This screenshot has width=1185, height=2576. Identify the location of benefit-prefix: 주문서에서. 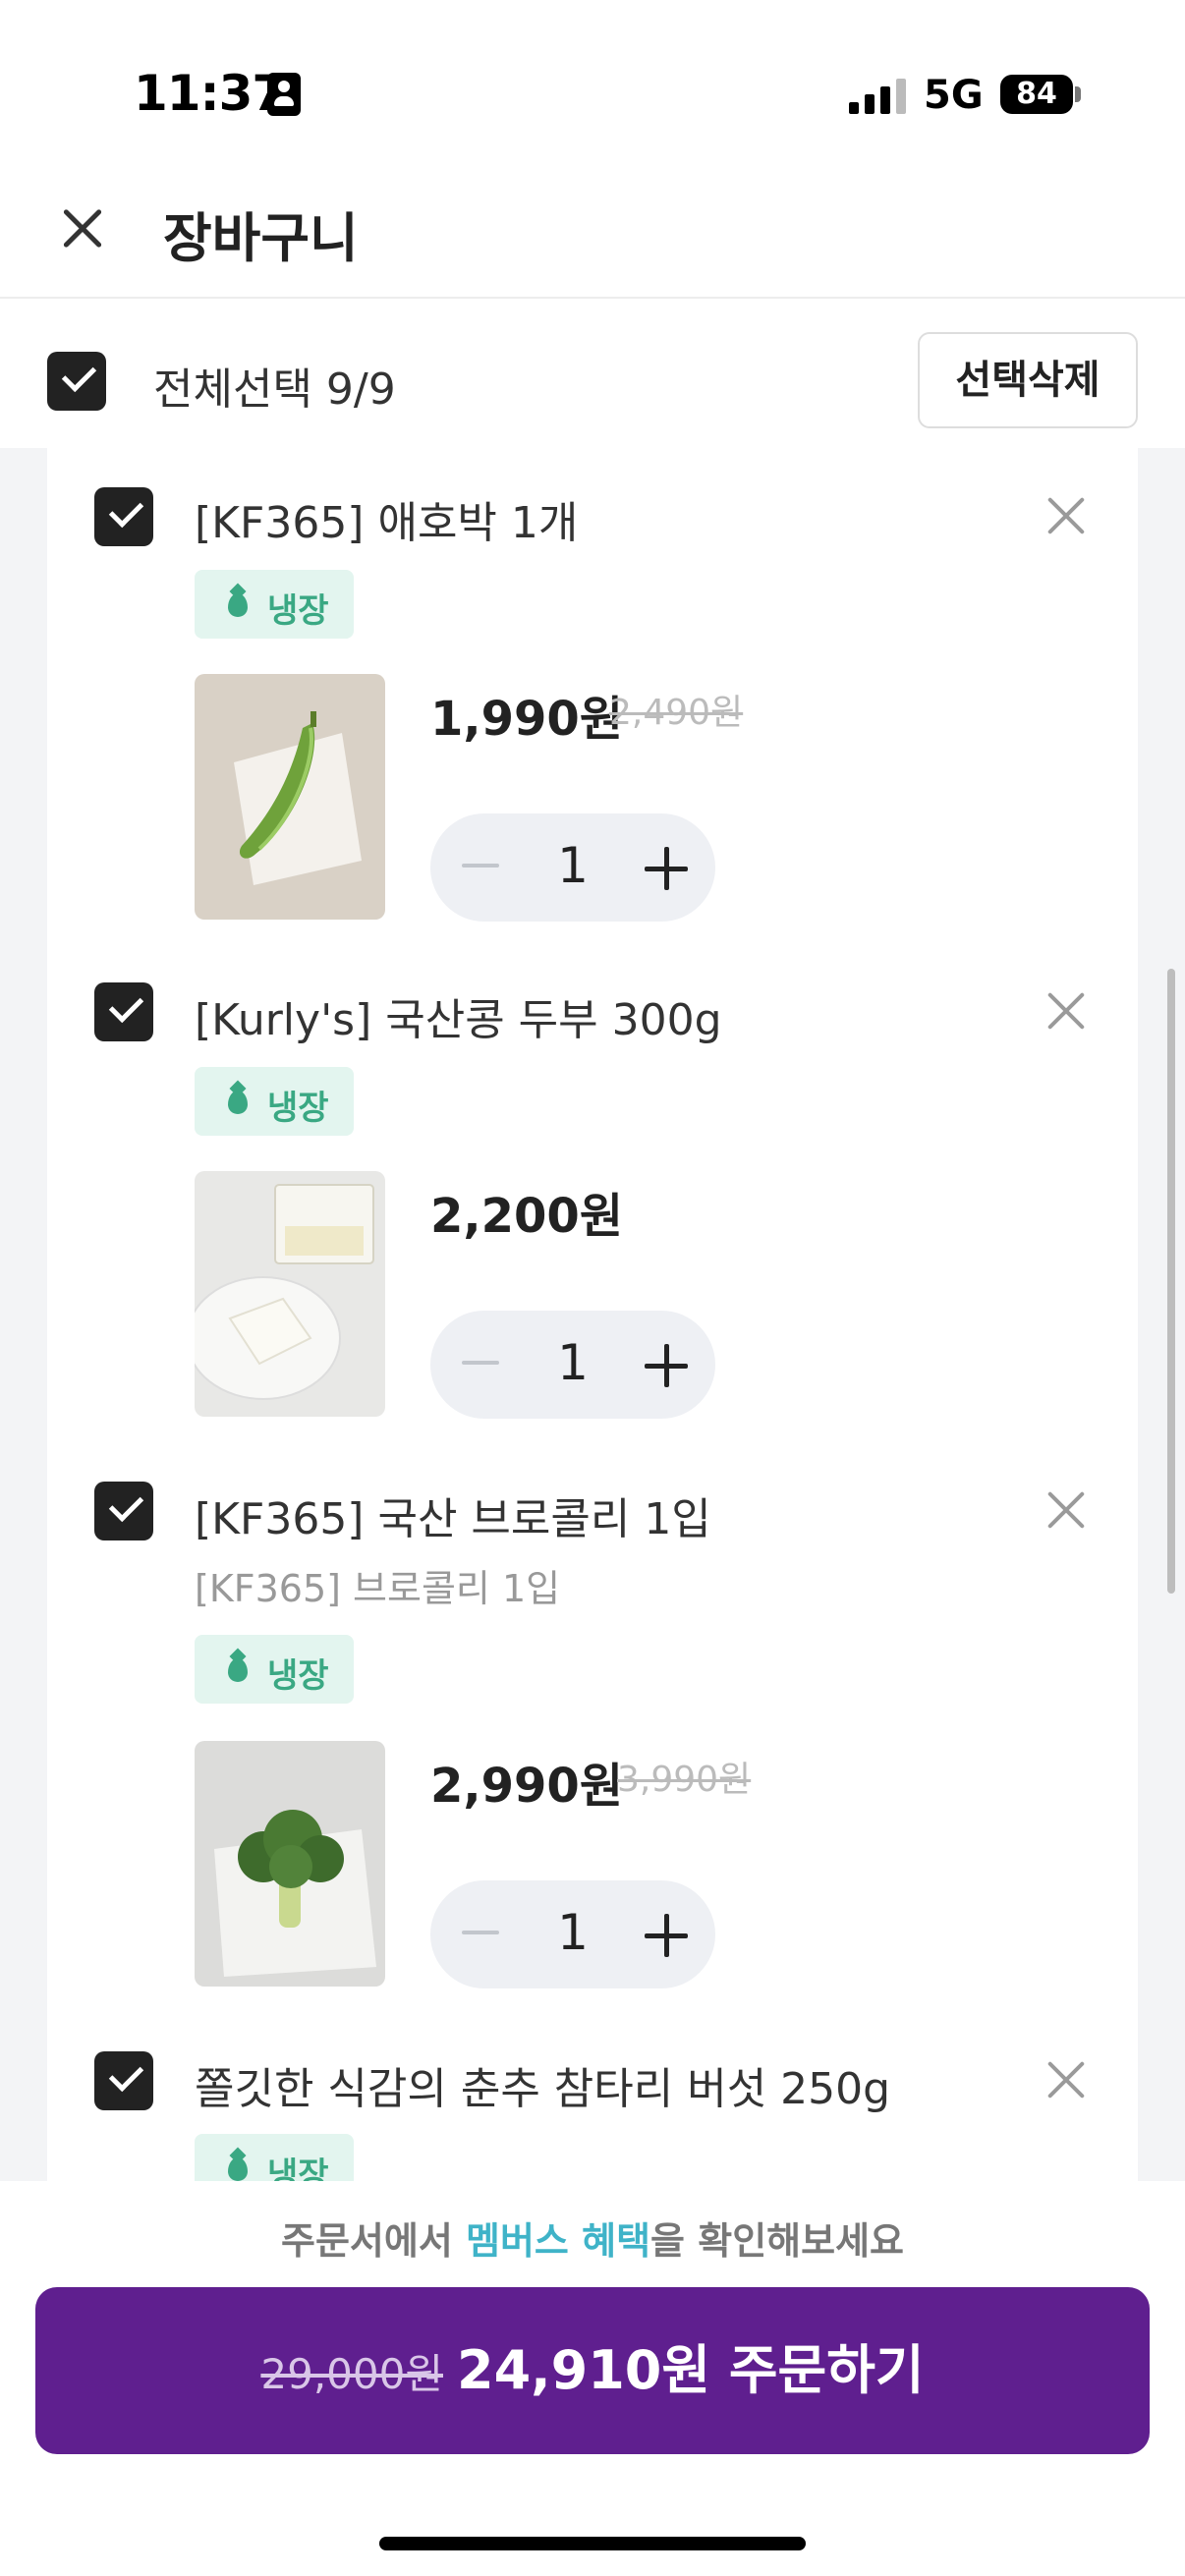
(374, 2241).